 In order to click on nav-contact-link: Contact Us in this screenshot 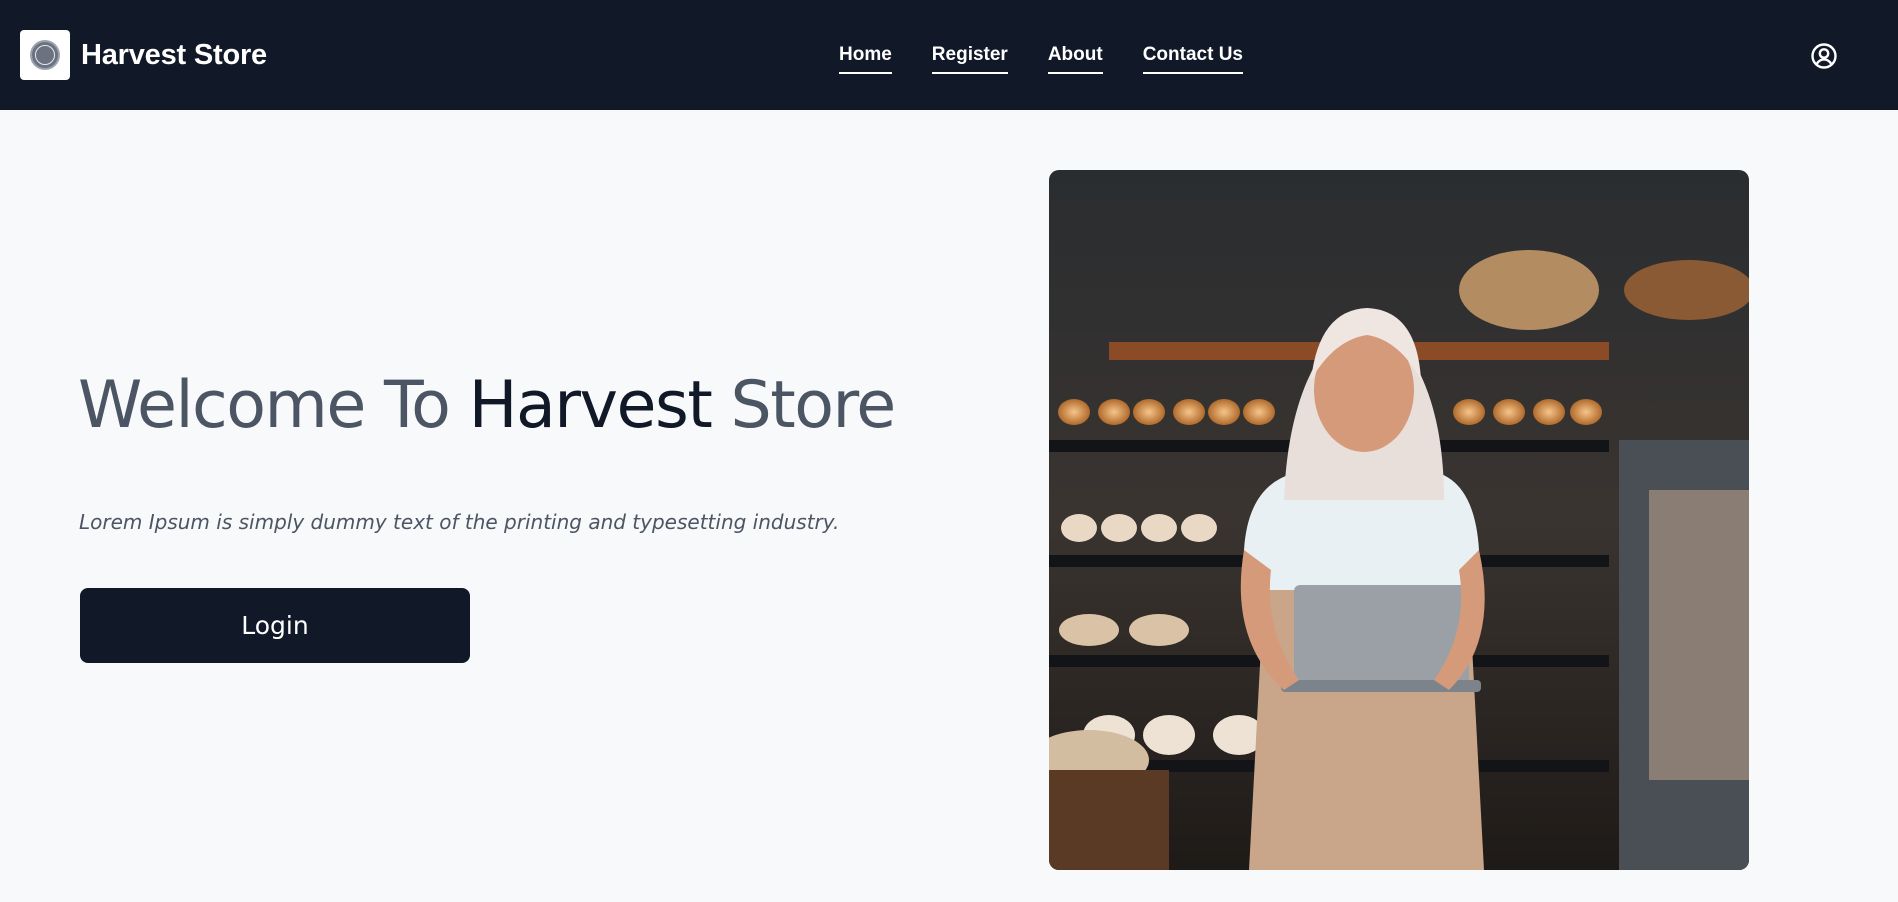, I will do `click(1192, 59)`.